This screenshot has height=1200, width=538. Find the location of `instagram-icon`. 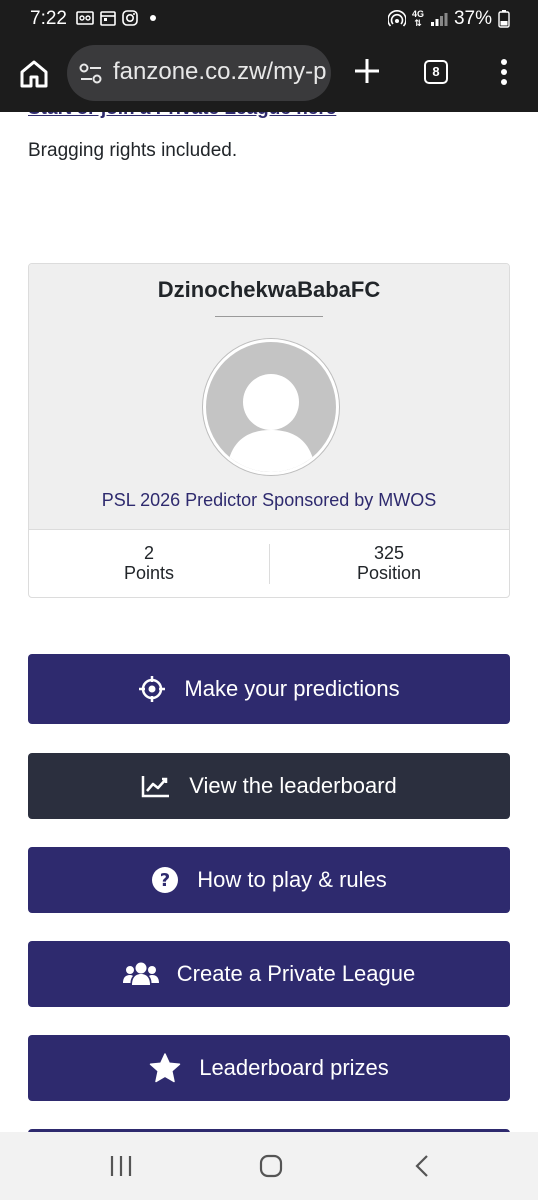

instagram-icon is located at coordinates (130, 18).